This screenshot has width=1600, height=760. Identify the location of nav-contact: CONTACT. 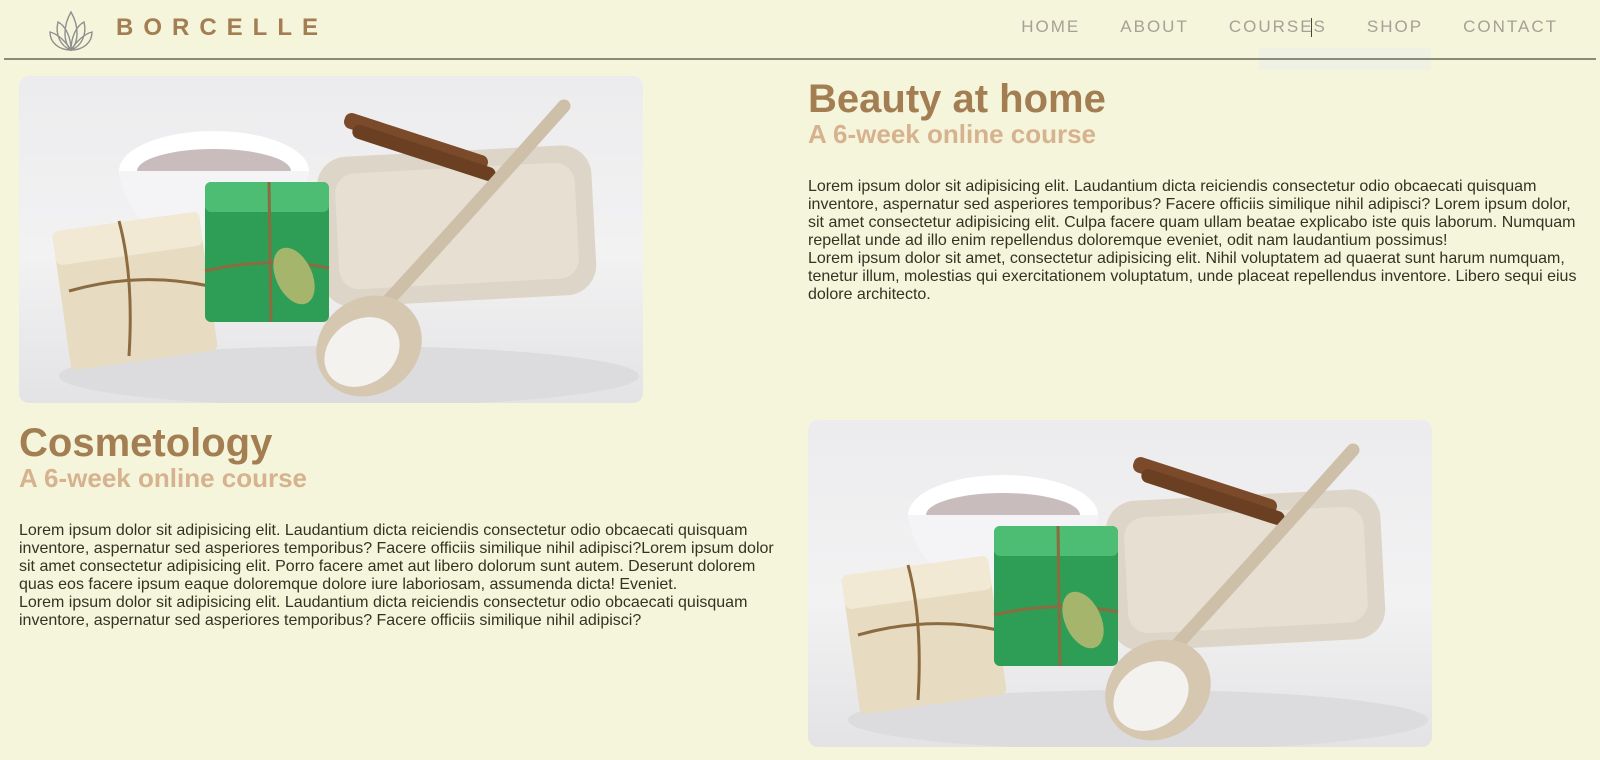
(1510, 27).